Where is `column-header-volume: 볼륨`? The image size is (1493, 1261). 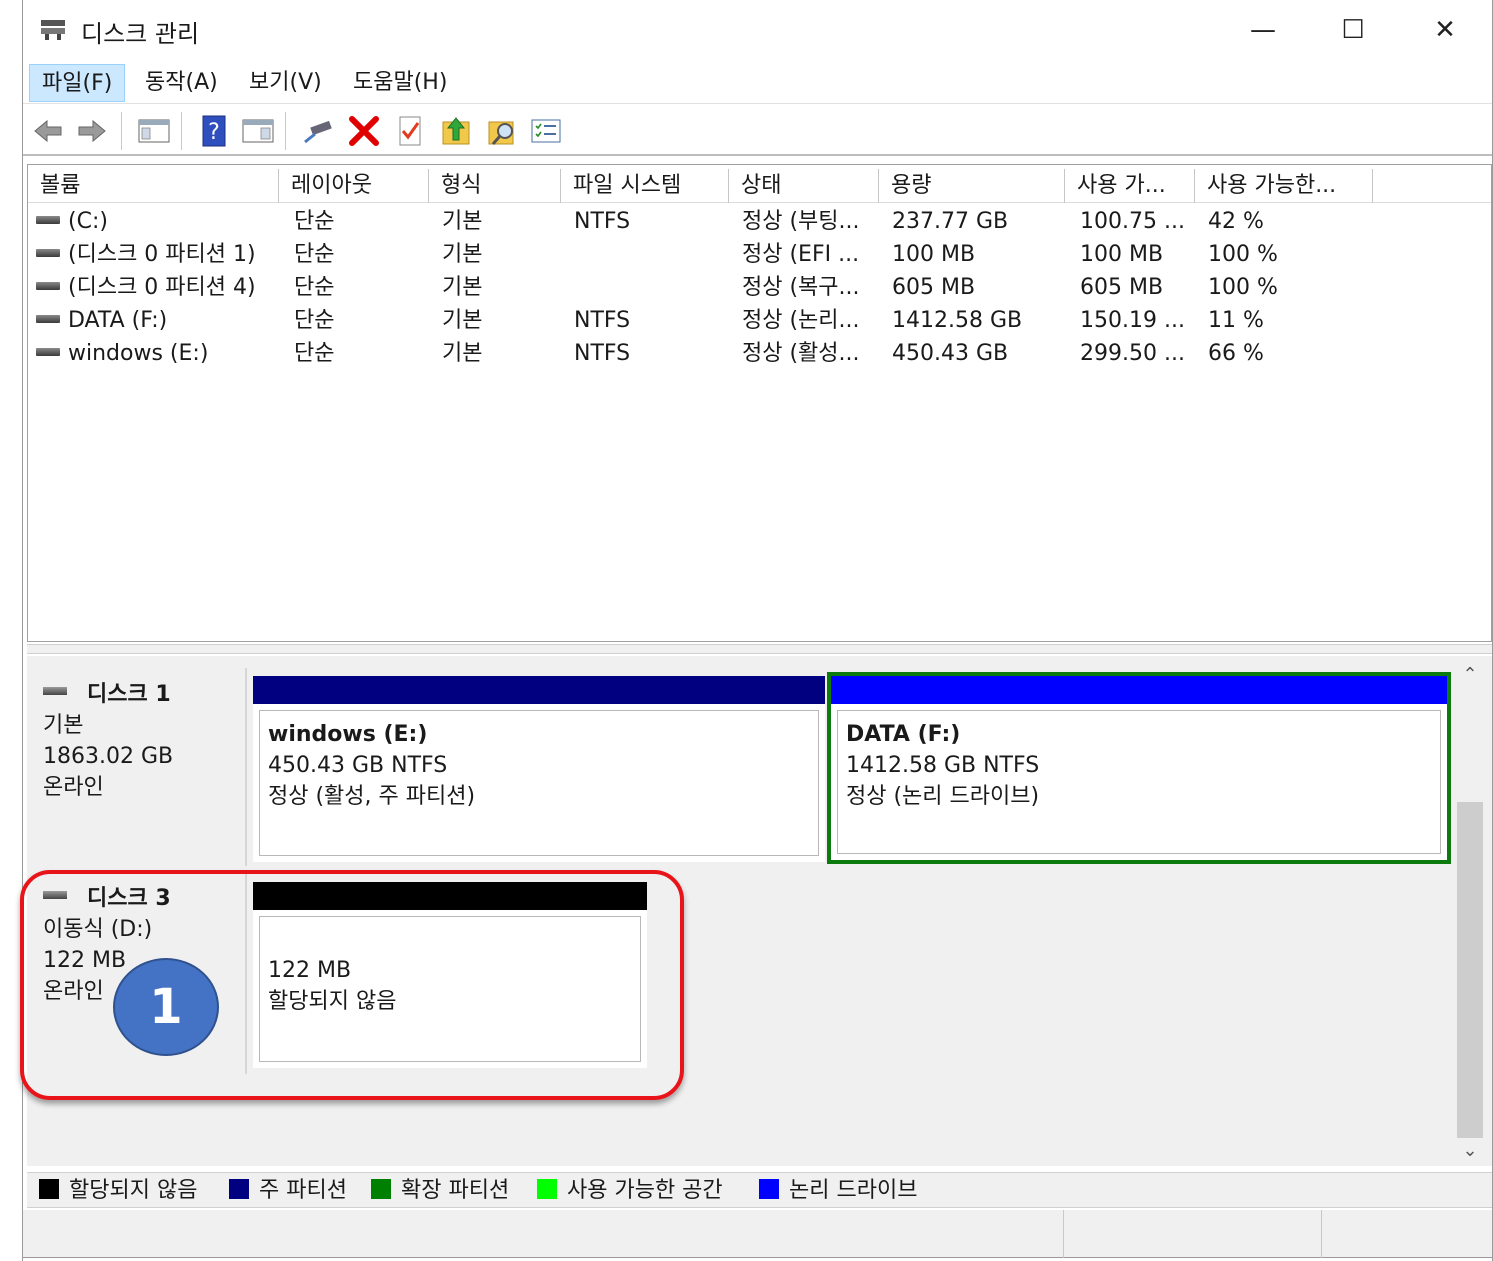
column-header-volume: 볼륨 is located at coordinates (153, 186).